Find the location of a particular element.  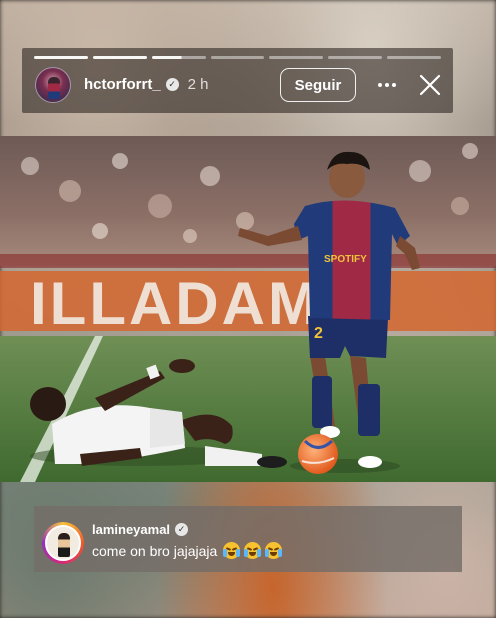

emoji-group is located at coordinates (253, 550).